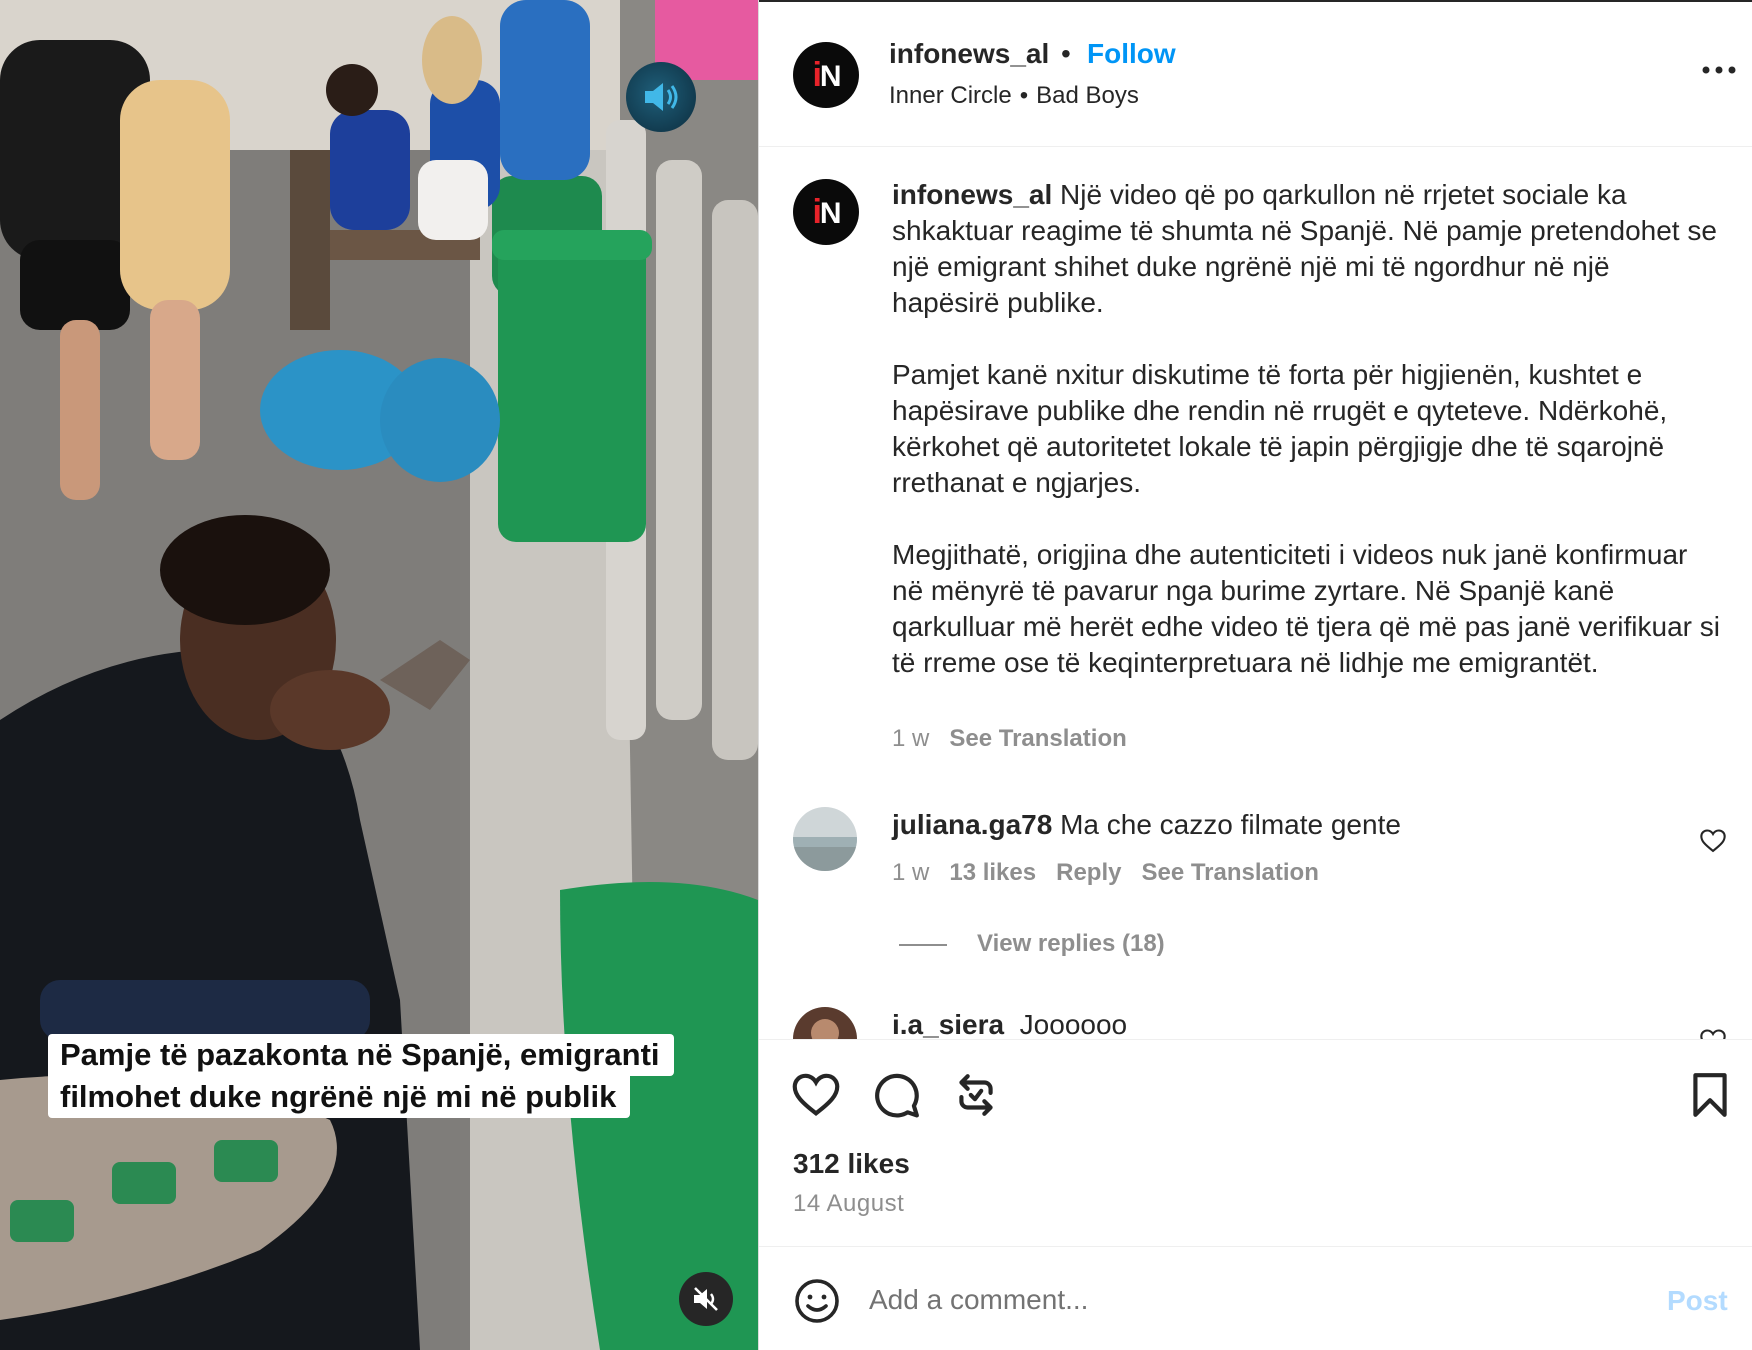 Image resolution: width=1752 pixels, height=1350 pixels. I want to click on comment-see-translation: See Translation, so click(1229, 872).